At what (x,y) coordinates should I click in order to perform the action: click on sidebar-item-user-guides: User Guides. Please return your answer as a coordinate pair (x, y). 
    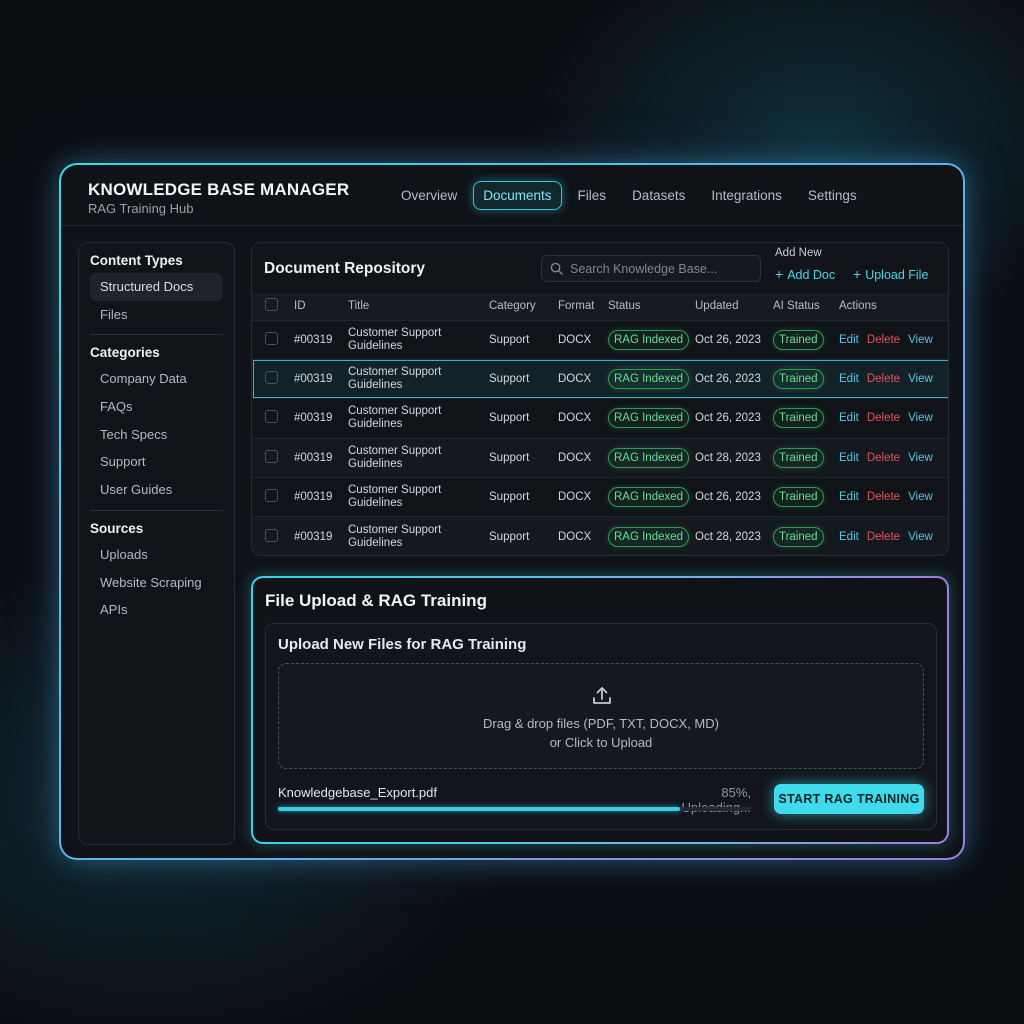
    Looking at the image, I should click on (156, 490).